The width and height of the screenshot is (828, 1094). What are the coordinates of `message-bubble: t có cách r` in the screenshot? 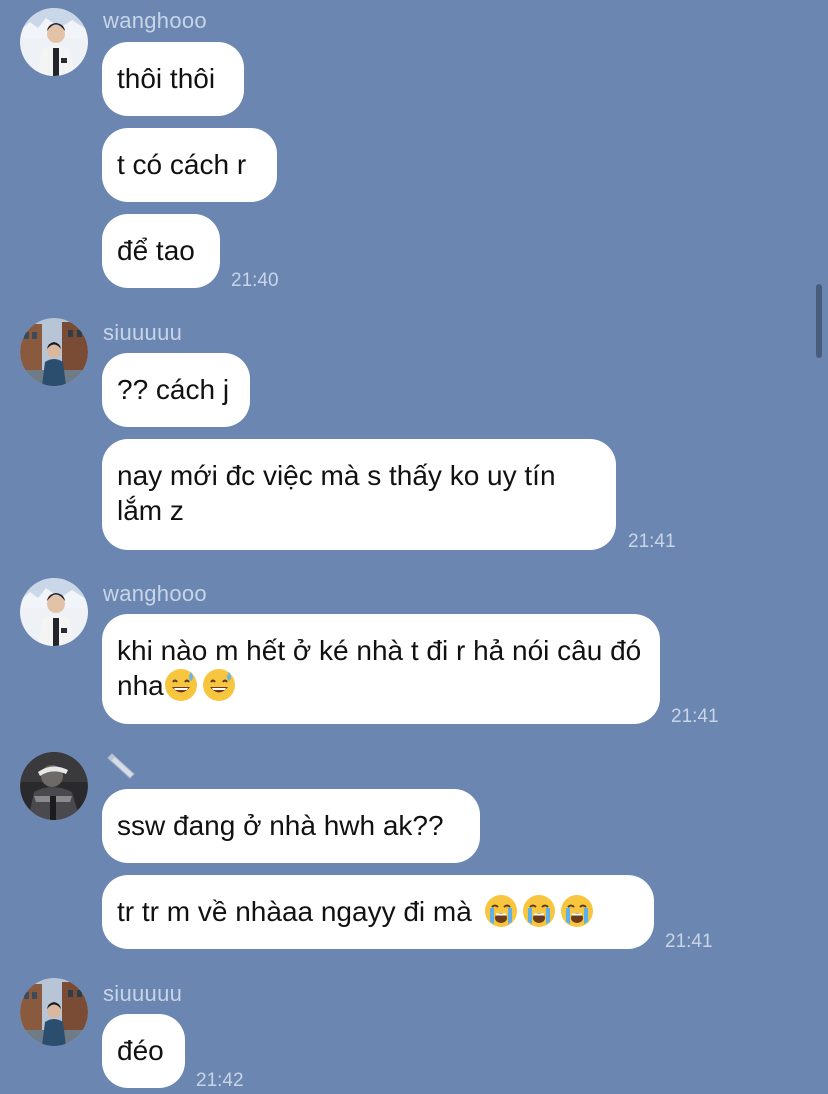 It's located at (189, 165).